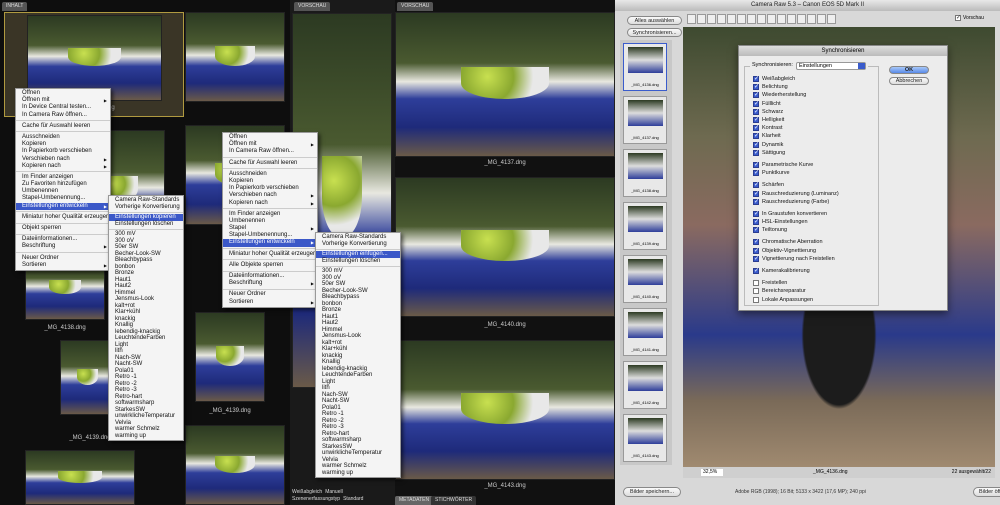  Describe the element at coordinates (63, 151) in the screenshot. I see `menu-item-in-papierkorb-verschieben: In Papierkorb verschieben` at that location.